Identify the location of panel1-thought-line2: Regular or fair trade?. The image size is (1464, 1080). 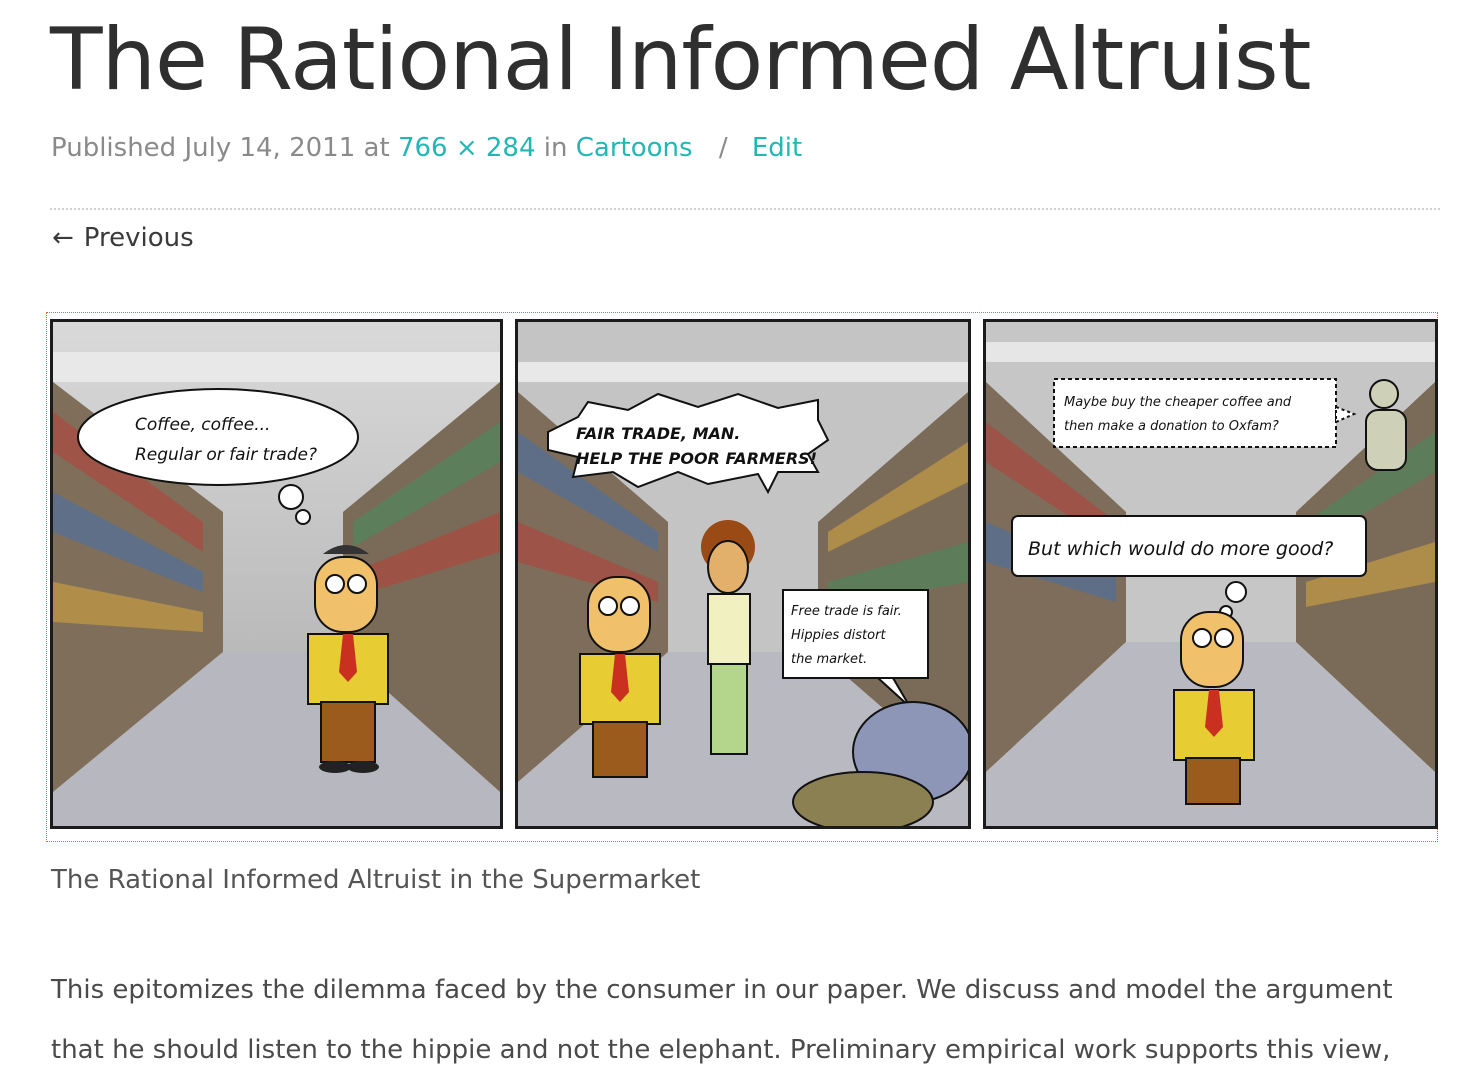
(226, 455).